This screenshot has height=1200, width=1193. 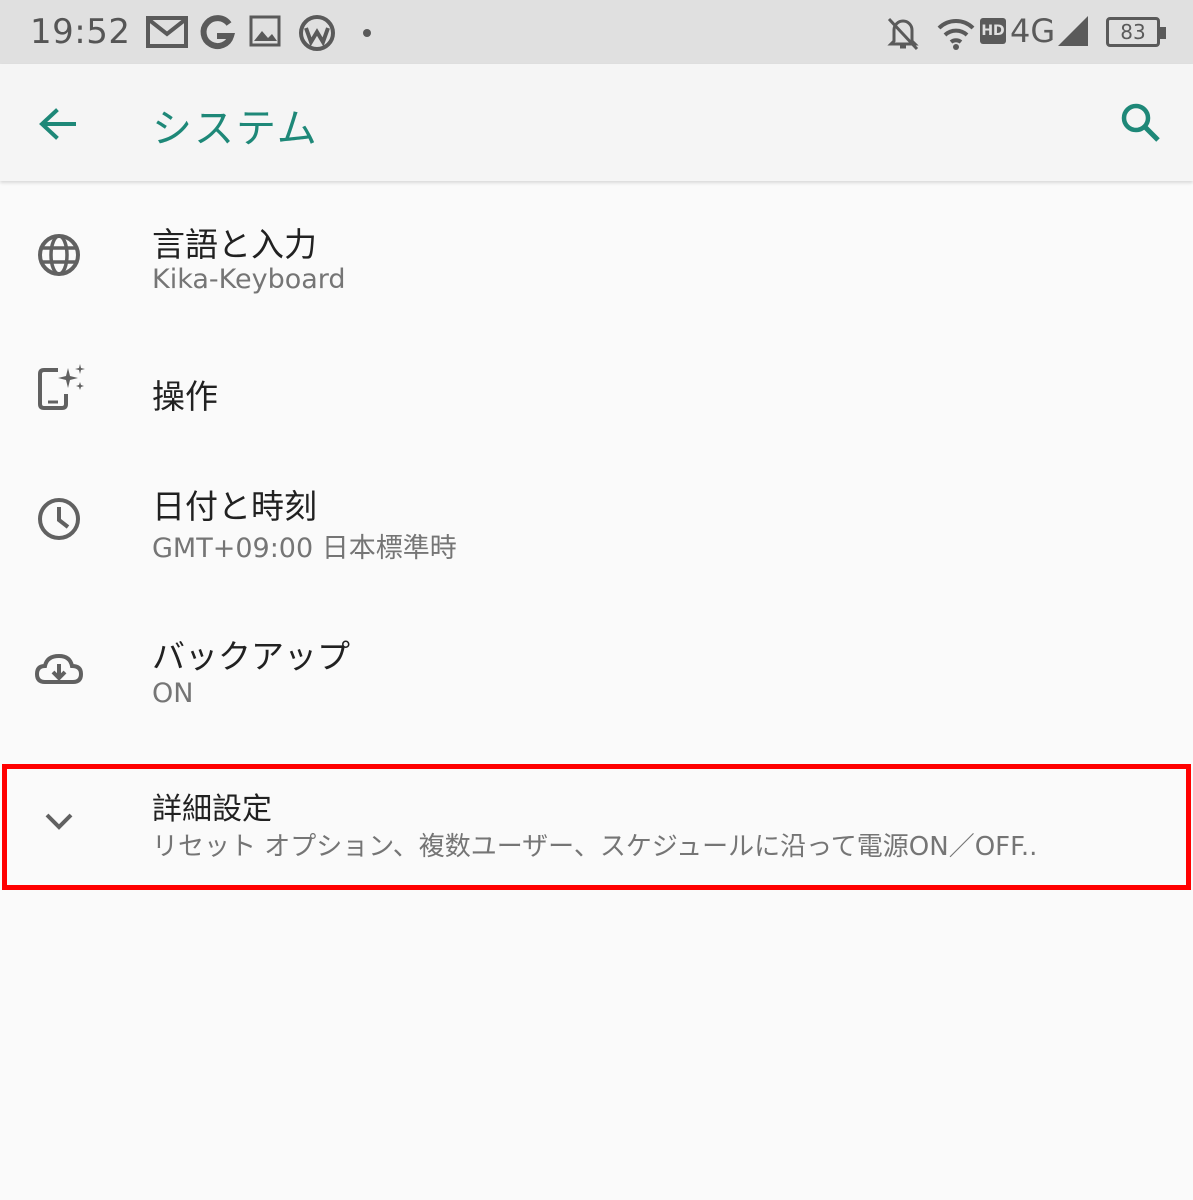 I want to click on page-title: システム, so click(x=235, y=129).